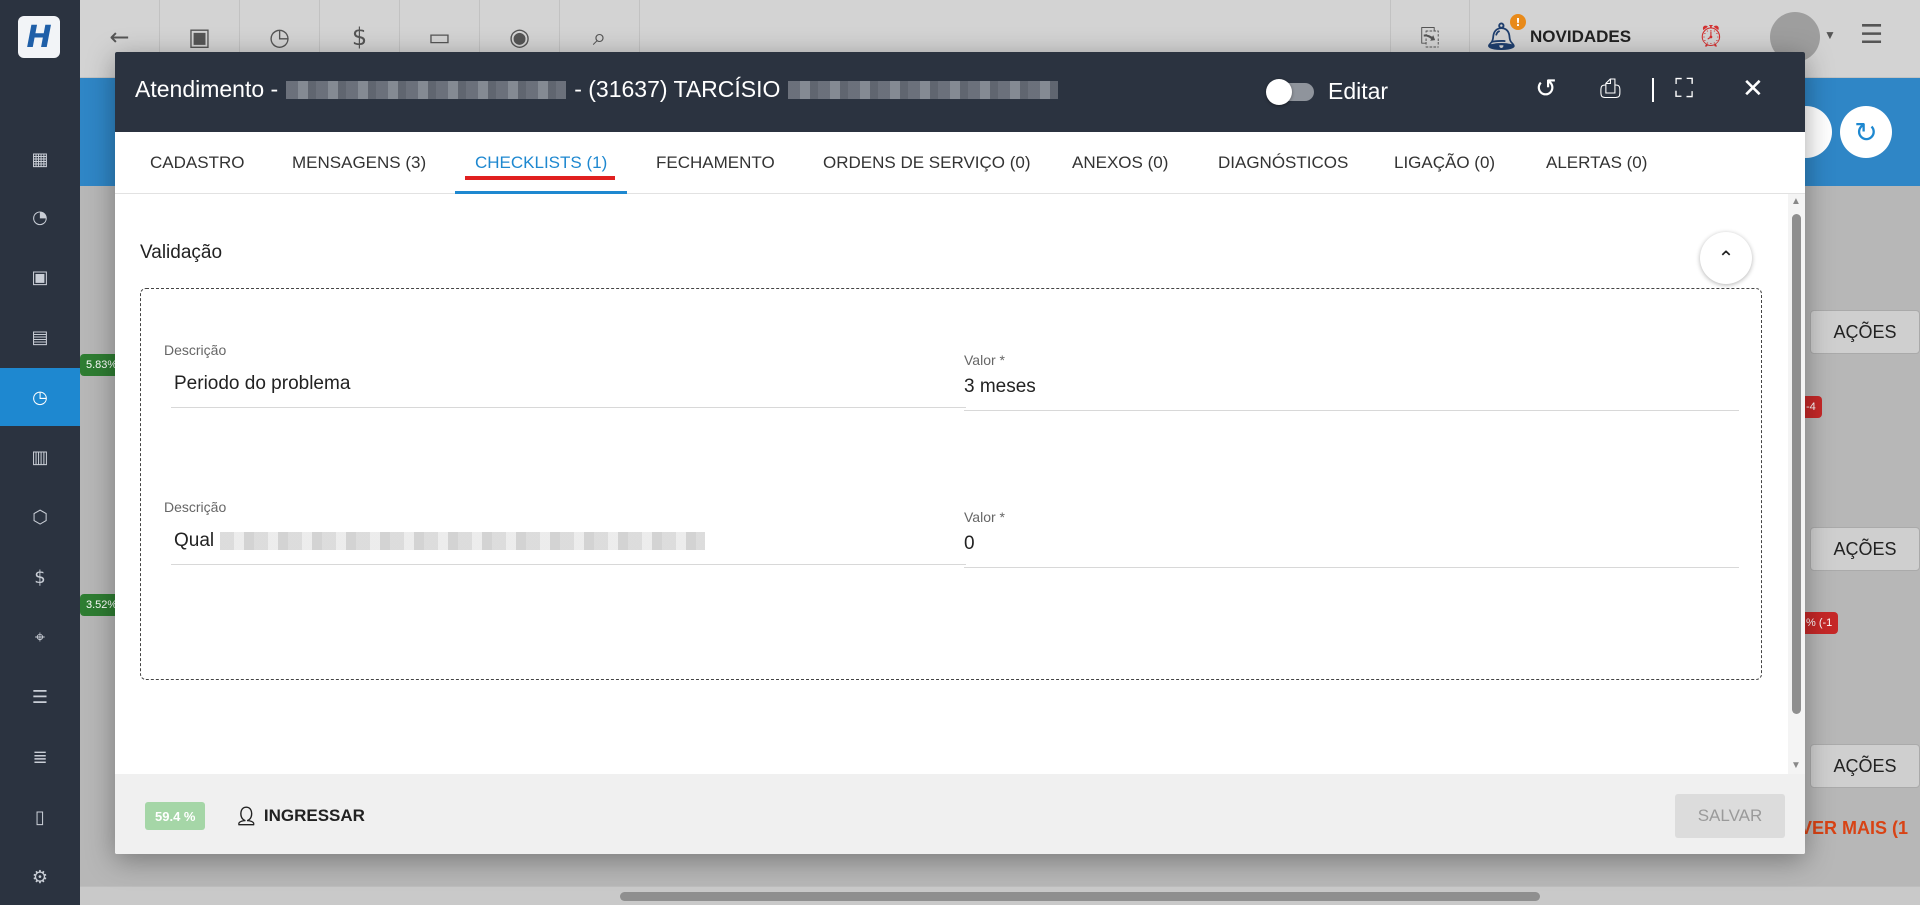  Describe the element at coordinates (359, 163) in the screenshot. I see `tab-mensagens: MENSAGENS (3)` at that location.